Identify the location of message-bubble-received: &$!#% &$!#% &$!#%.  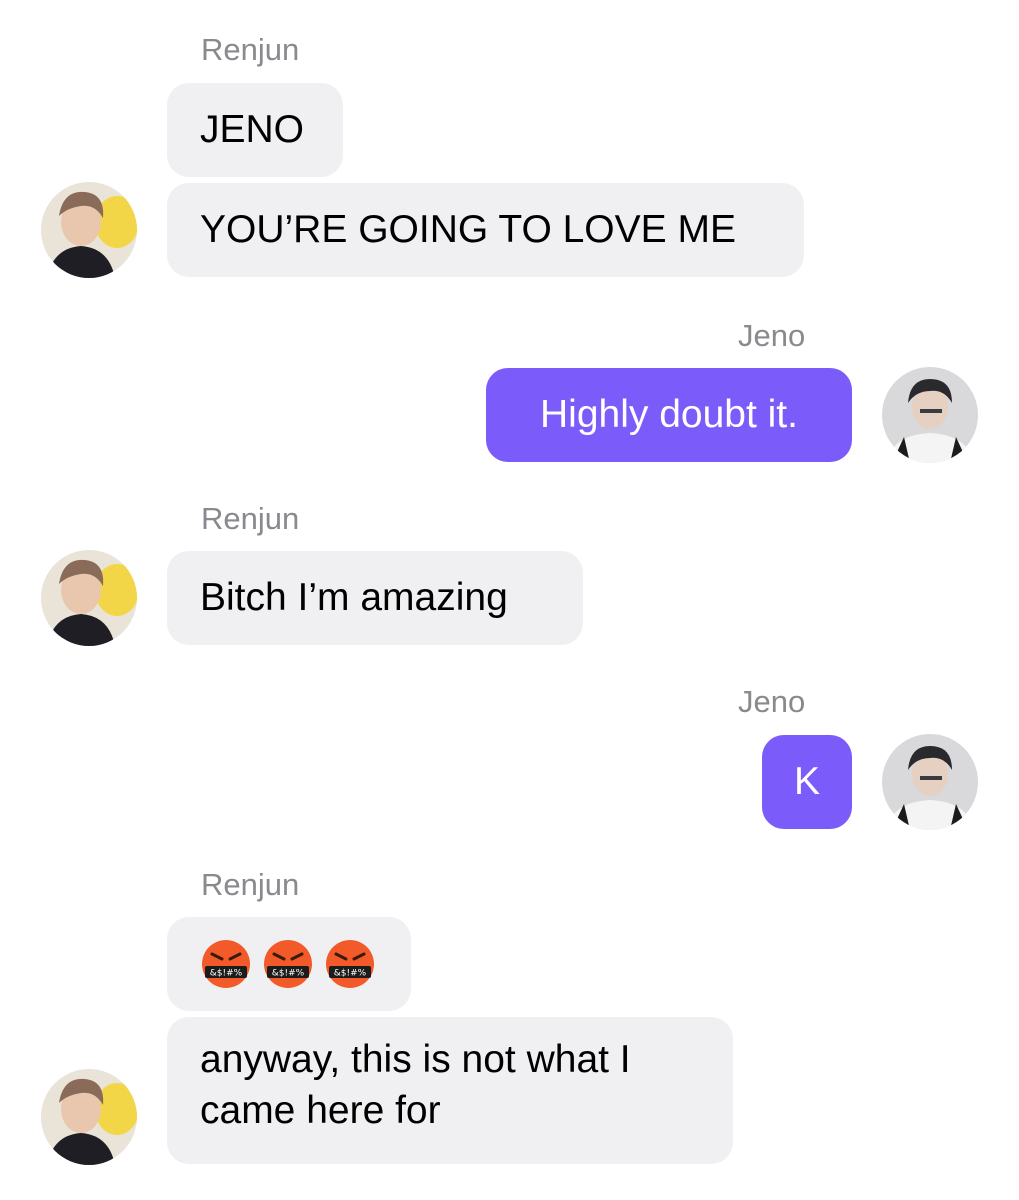
(289, 964).